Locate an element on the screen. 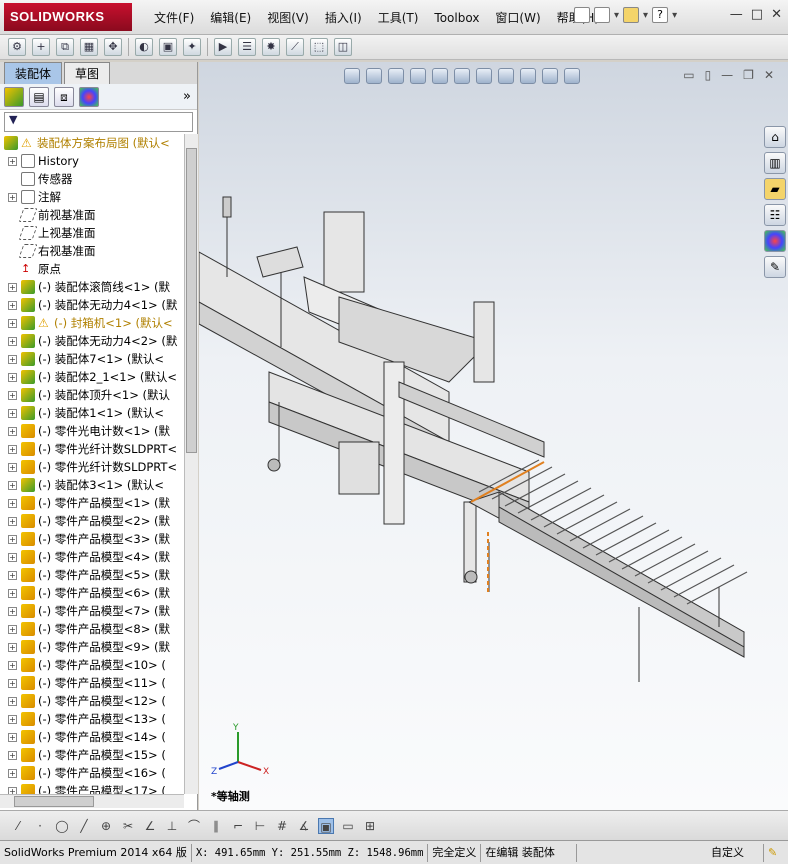 This screenshot has height=864, width=788. tree-item: + (-) 零件产品模型<4> (默 is located at coordinates (92, 557).